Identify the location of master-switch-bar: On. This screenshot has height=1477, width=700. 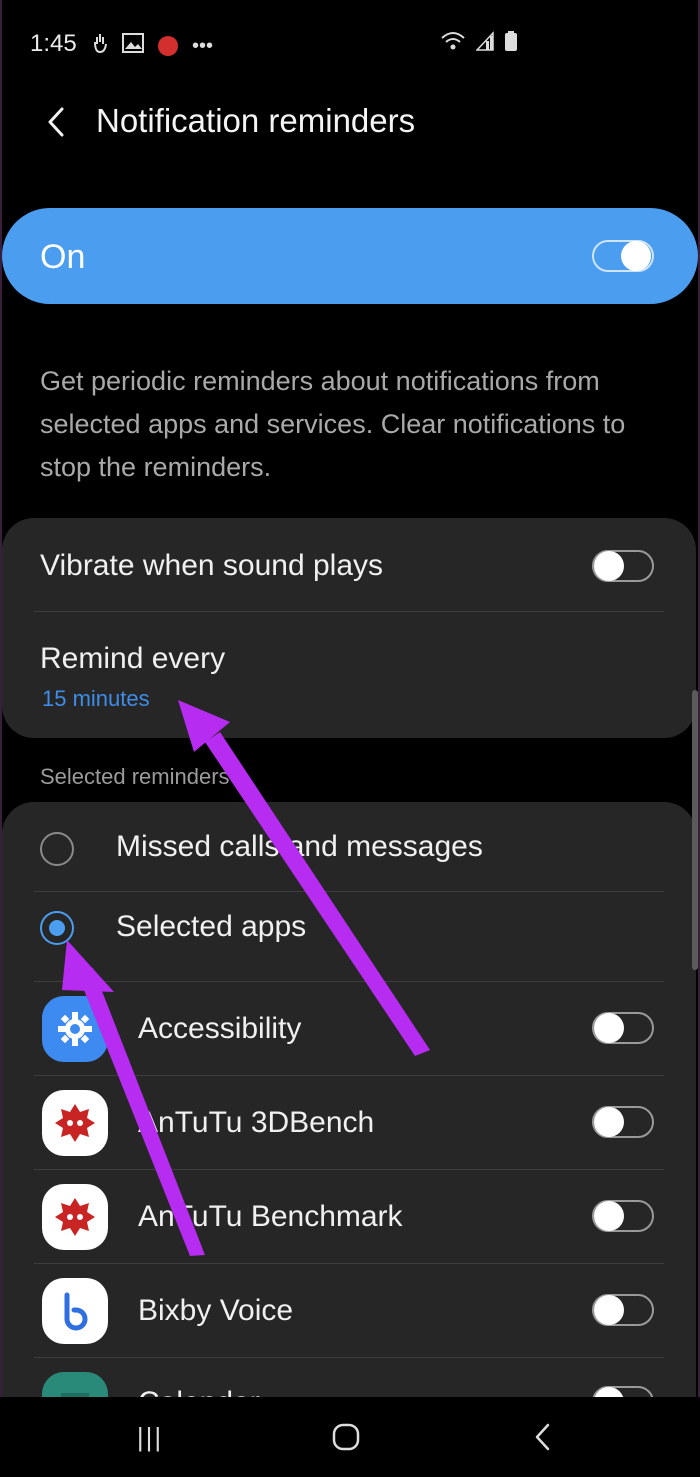
(350, 256).